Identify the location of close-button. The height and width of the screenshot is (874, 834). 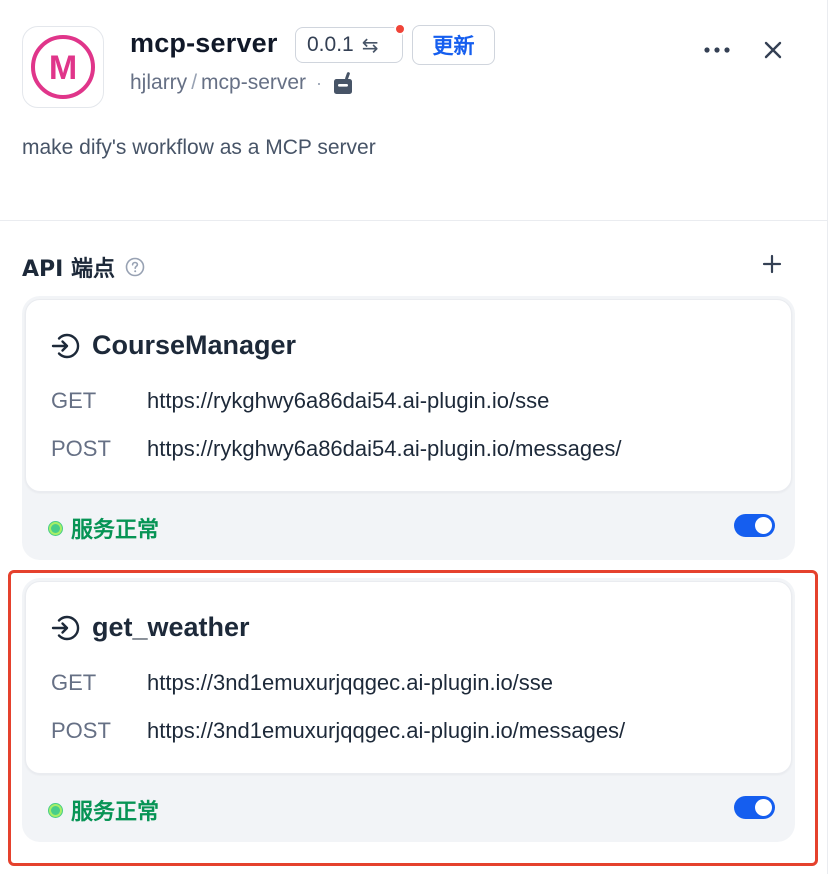
(773, 50).